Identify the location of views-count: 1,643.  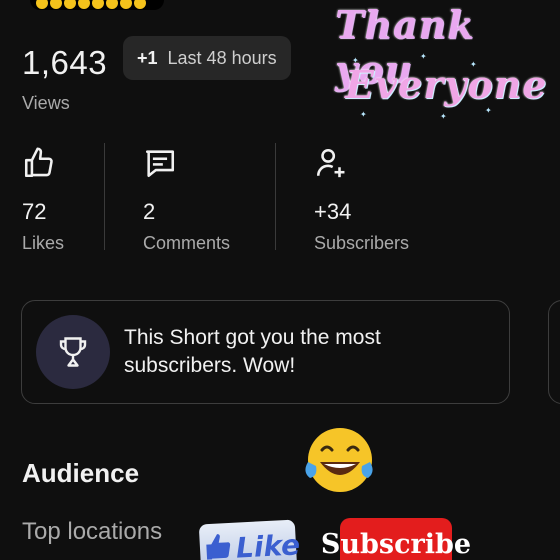
(65, 62).